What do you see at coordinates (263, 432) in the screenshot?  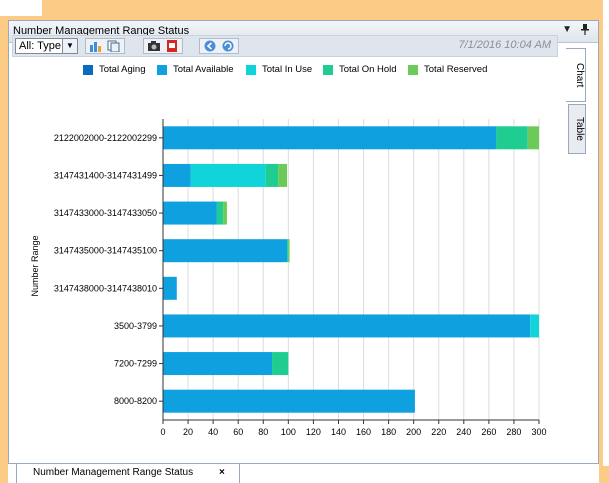 I see `x-tick-label: 80` at bounding box center [263, 432].